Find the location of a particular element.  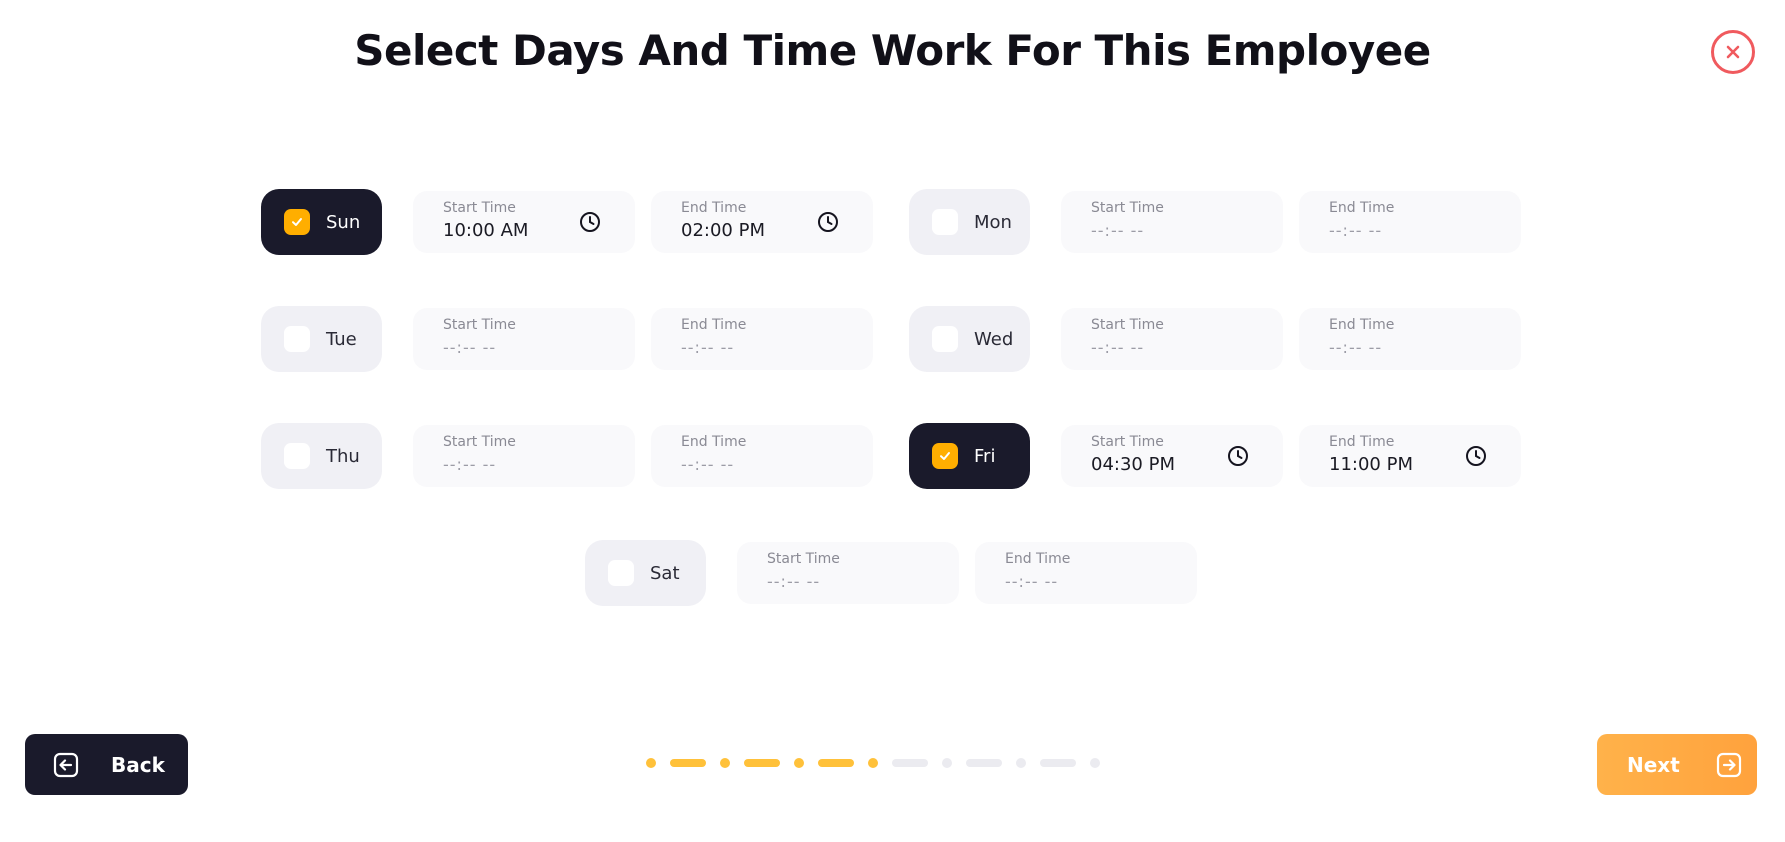

next-button: Next is located at coordinates (1677, 764).